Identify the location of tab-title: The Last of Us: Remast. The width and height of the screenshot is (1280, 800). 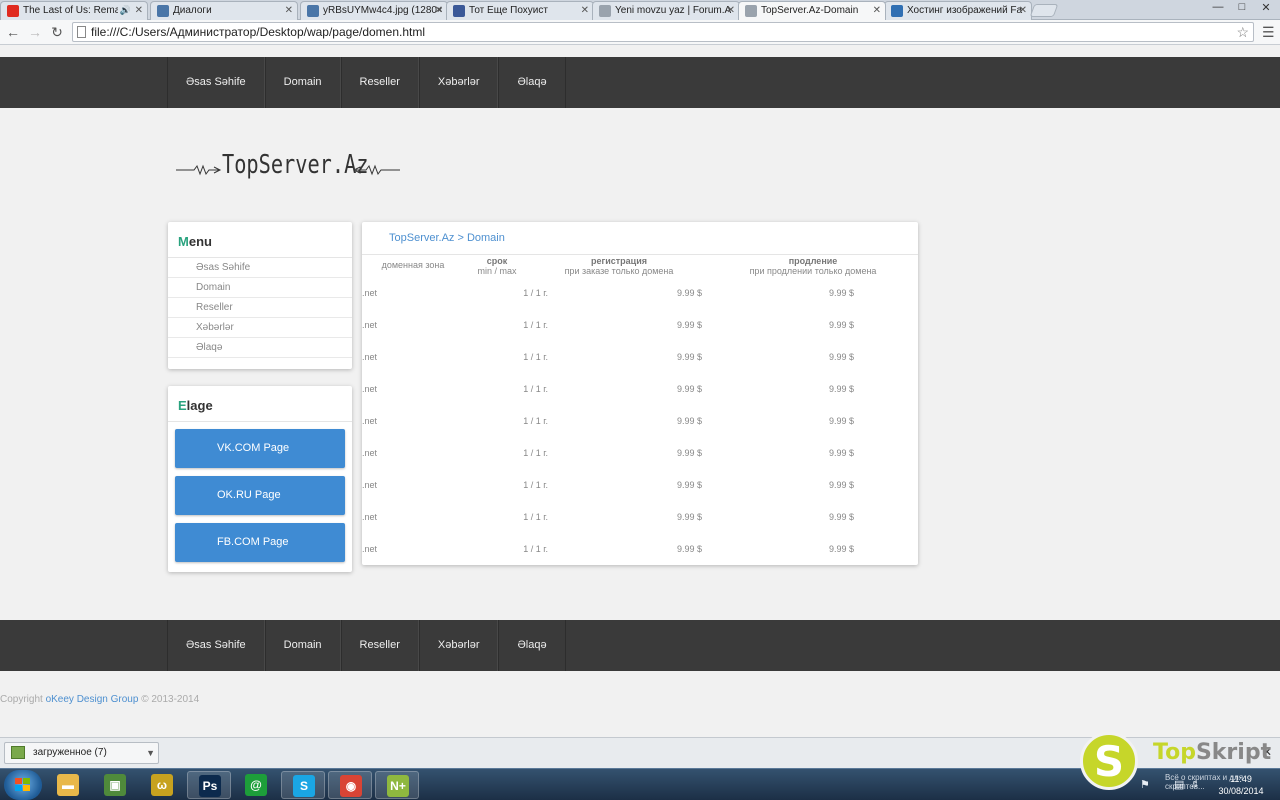
(76, 10).